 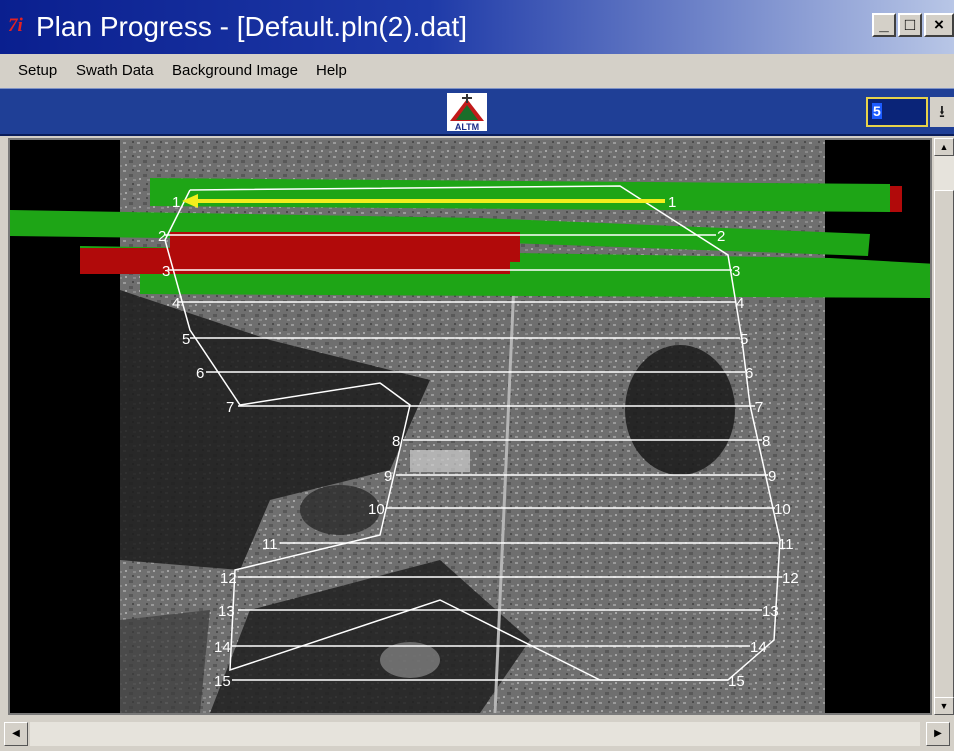 I want to click on download-button: ⭳, so click(x=942, y=112).